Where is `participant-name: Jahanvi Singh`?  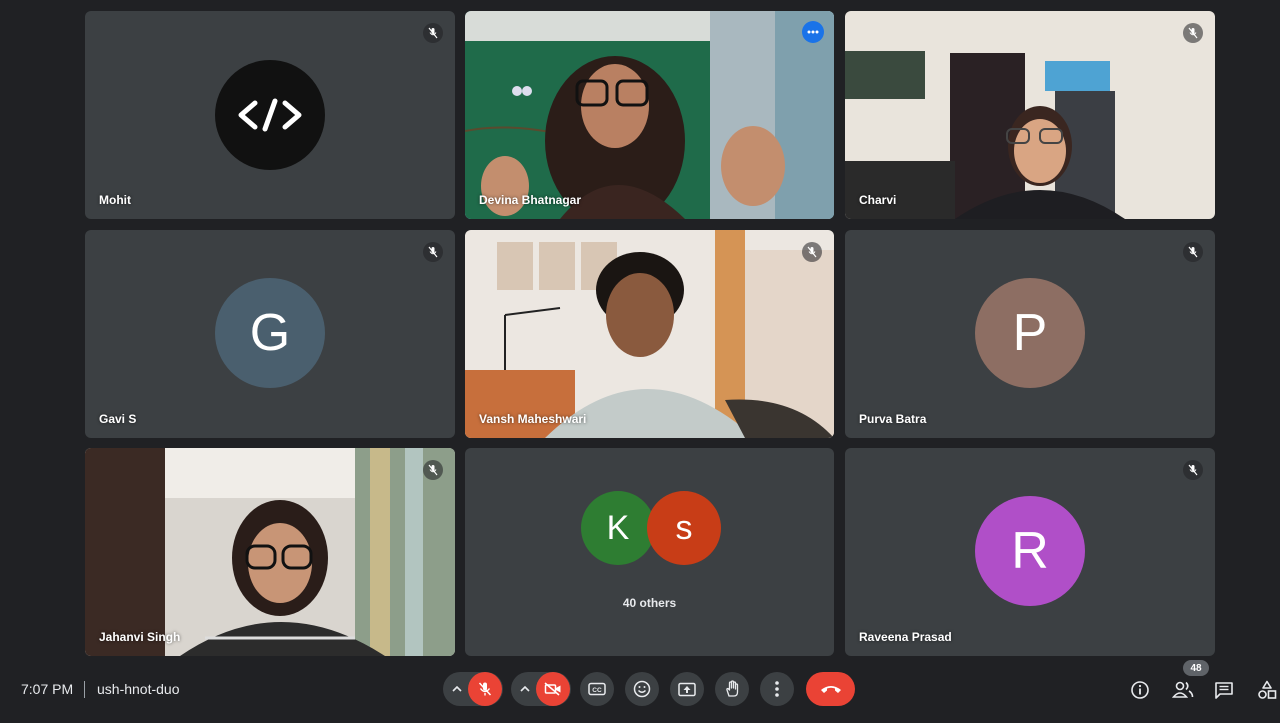 participant-name: Jahanvi Singh is located at coordinates (140, 637).